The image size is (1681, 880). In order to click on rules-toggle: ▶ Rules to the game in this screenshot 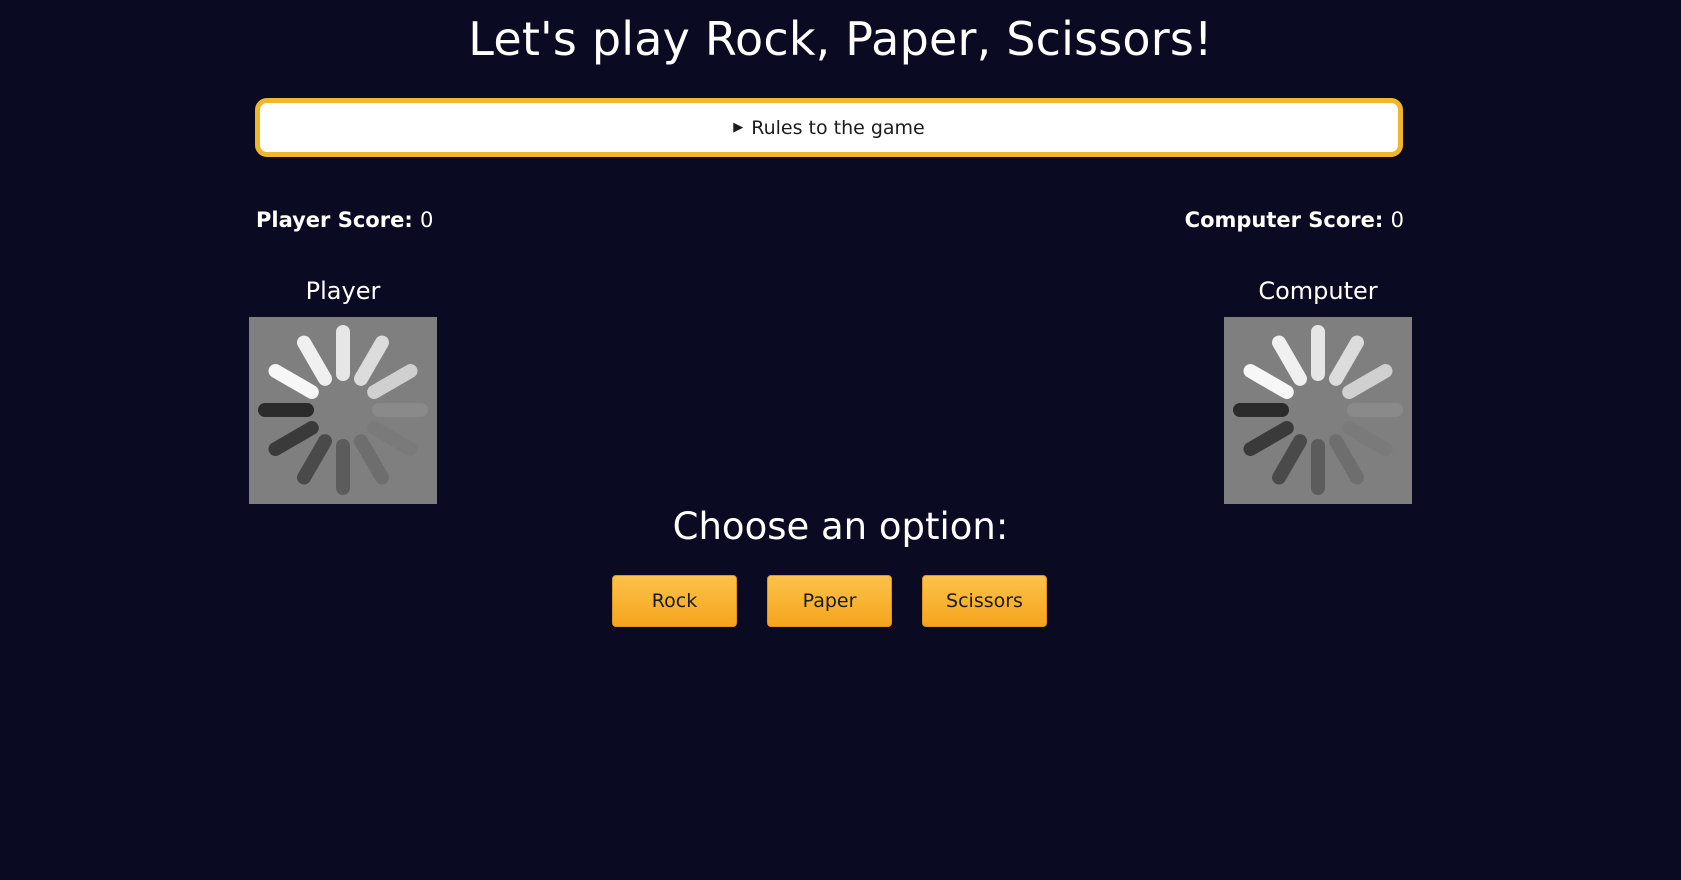, I will do `click(829, 127)`.